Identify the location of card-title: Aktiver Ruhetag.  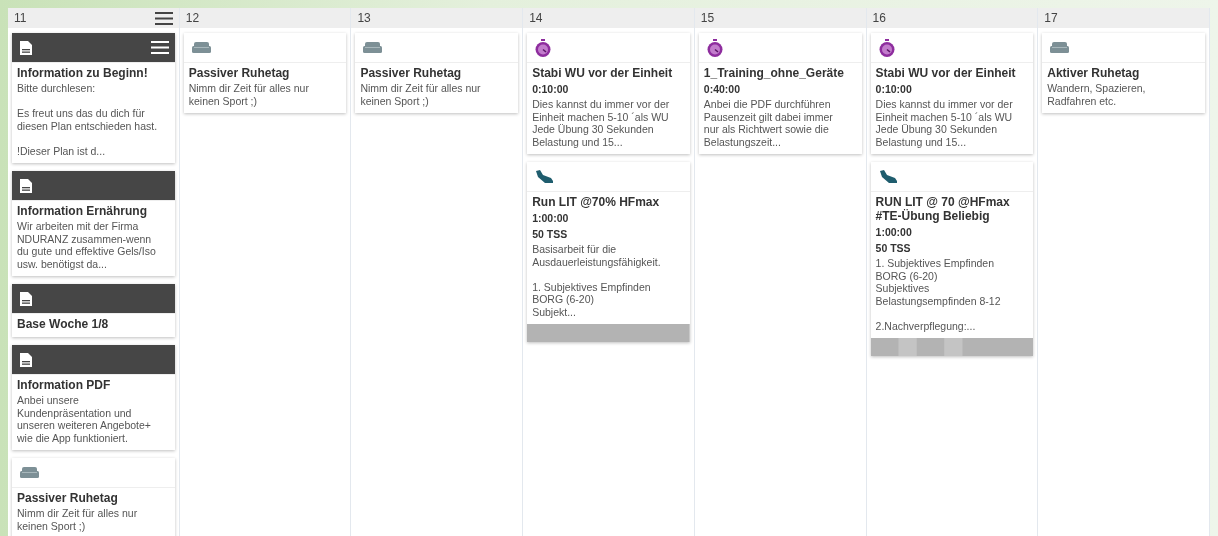
(1094, 73).